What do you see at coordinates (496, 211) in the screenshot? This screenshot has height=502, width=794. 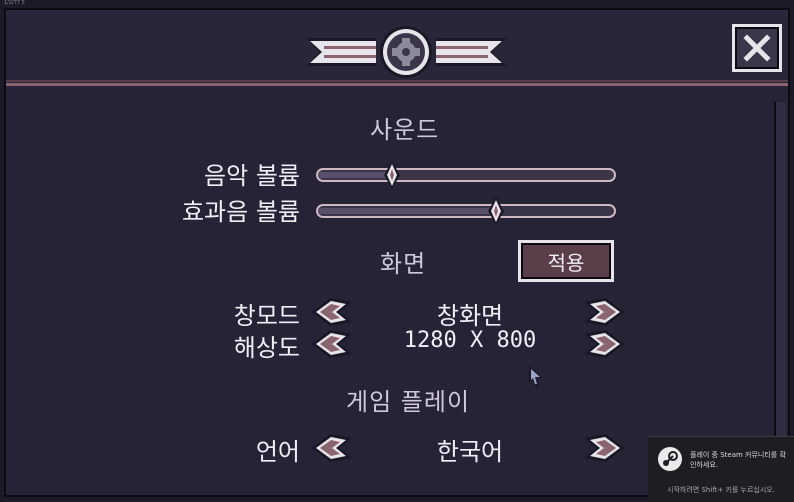 I see `sfx-volume-thumb` at bounding box center [496, 211].